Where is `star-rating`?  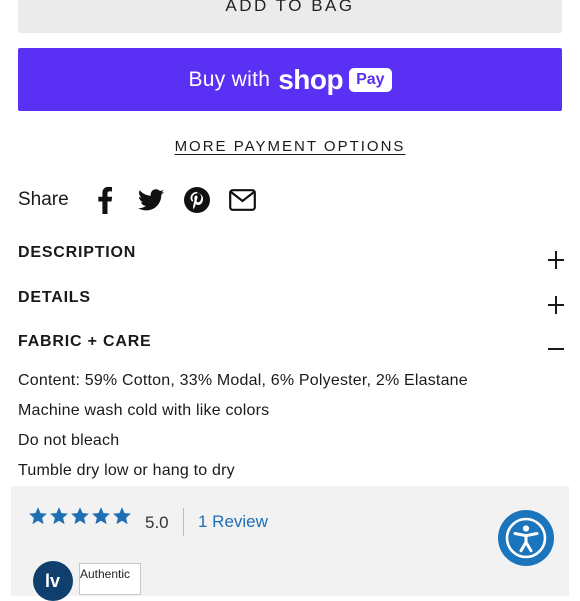
star-rating is located at coordinates (80, 516).